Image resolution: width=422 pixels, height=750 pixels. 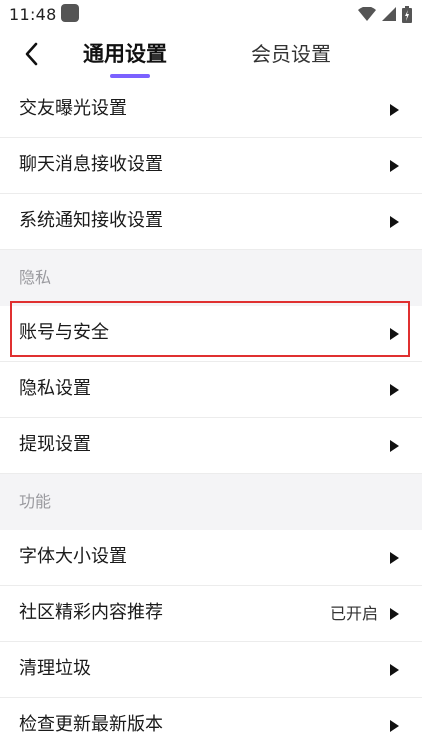 What do you see at coordinates (91, 220) in the screenshot?
I see `row-label: 系统通知接收设置` at bounding box center [91, 220].